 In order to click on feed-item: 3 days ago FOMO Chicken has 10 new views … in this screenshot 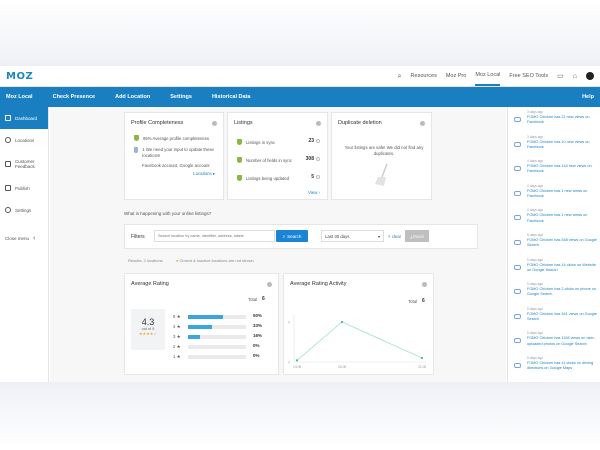, I will do `click(554, 147)`.